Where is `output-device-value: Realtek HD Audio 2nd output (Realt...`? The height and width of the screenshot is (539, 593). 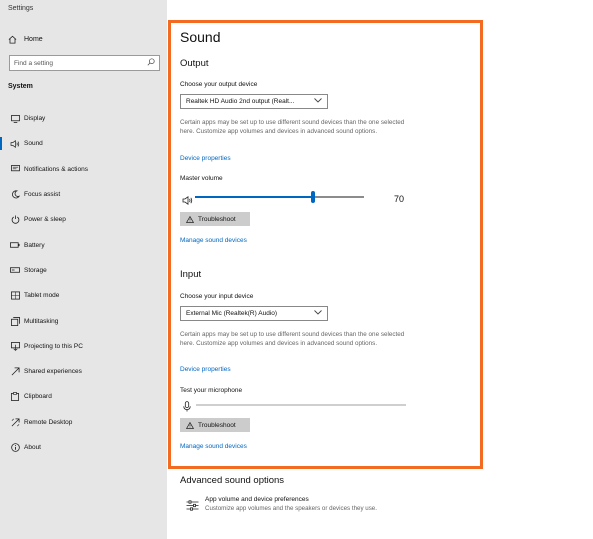
output-device-value: Realtek HD Audio 2nd output (Realt... is located at coordinates (240, 101).